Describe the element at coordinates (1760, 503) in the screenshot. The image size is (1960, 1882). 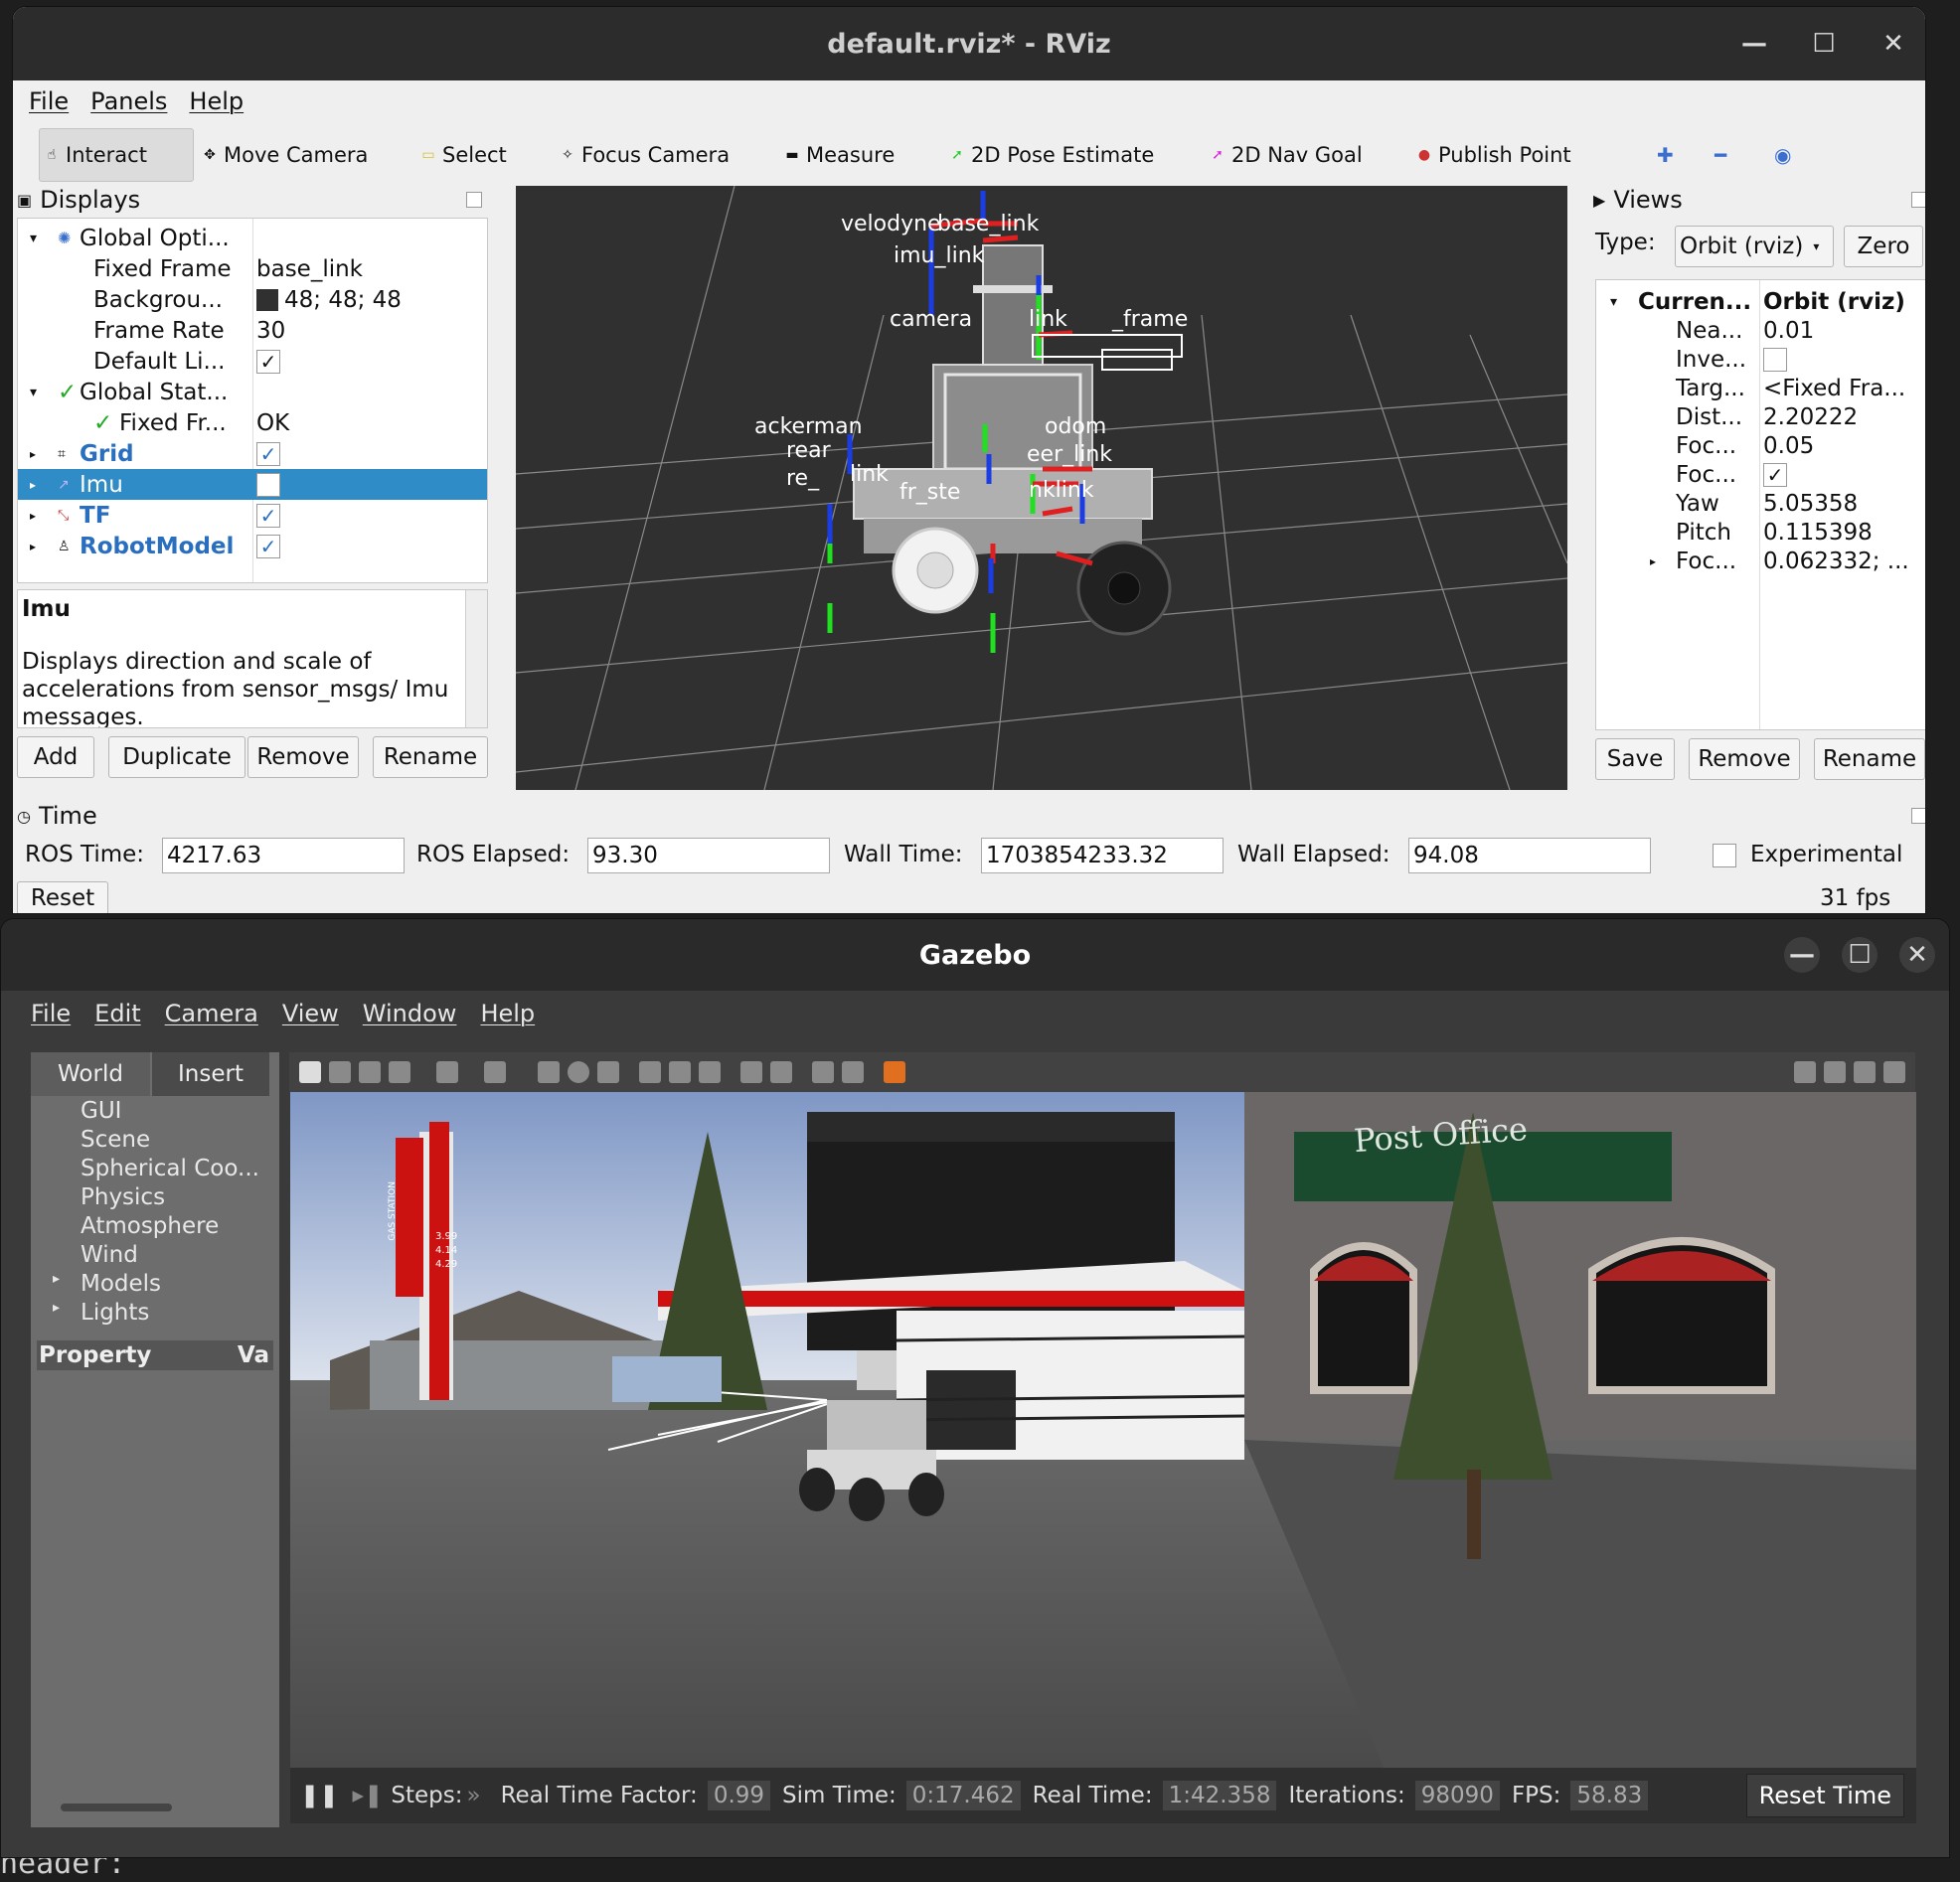
I see `views-row-yaw: Yaw 5.05358` at that location.